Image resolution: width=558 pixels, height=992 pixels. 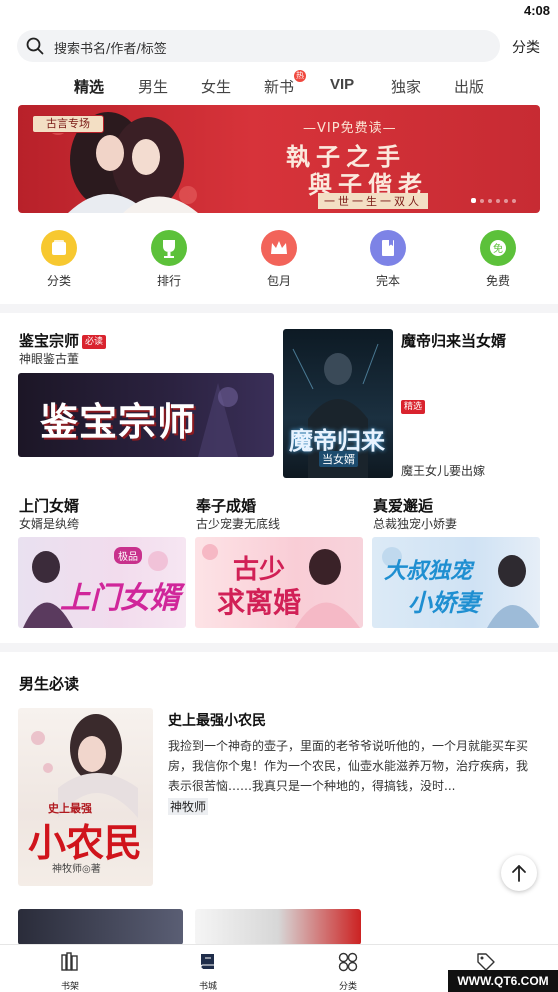 What do you see at coordinates (415, 524) in the screenshot?
I see `book-subtitle: 总裁独宠小娇妻` at bounding box center [415, 524].